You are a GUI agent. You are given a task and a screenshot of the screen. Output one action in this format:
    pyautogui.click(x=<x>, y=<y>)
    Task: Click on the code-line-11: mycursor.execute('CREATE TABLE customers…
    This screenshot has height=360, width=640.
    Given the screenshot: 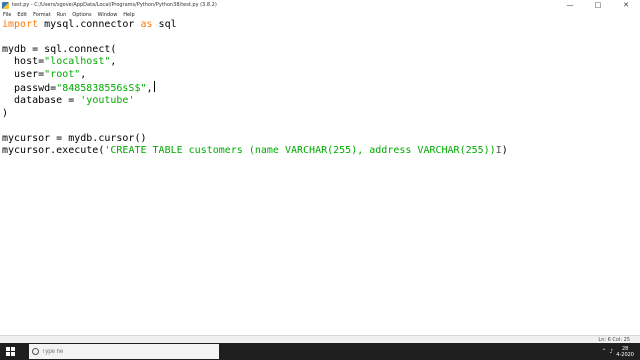 What is the action you would take?
    pyautogui.click(x=255, y=151)
    